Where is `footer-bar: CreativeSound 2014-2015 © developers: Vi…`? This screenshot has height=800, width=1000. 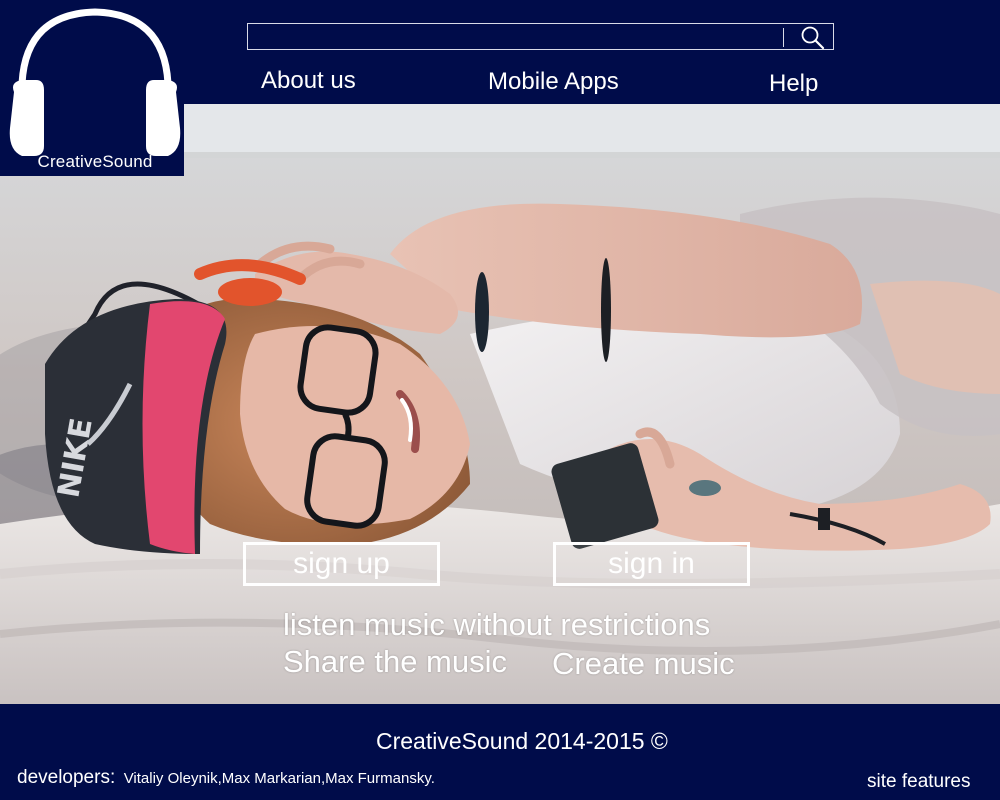
footer-bar: CreativeSound 2014-2015 © developers: Vi… is located at coordinates (500, 752).